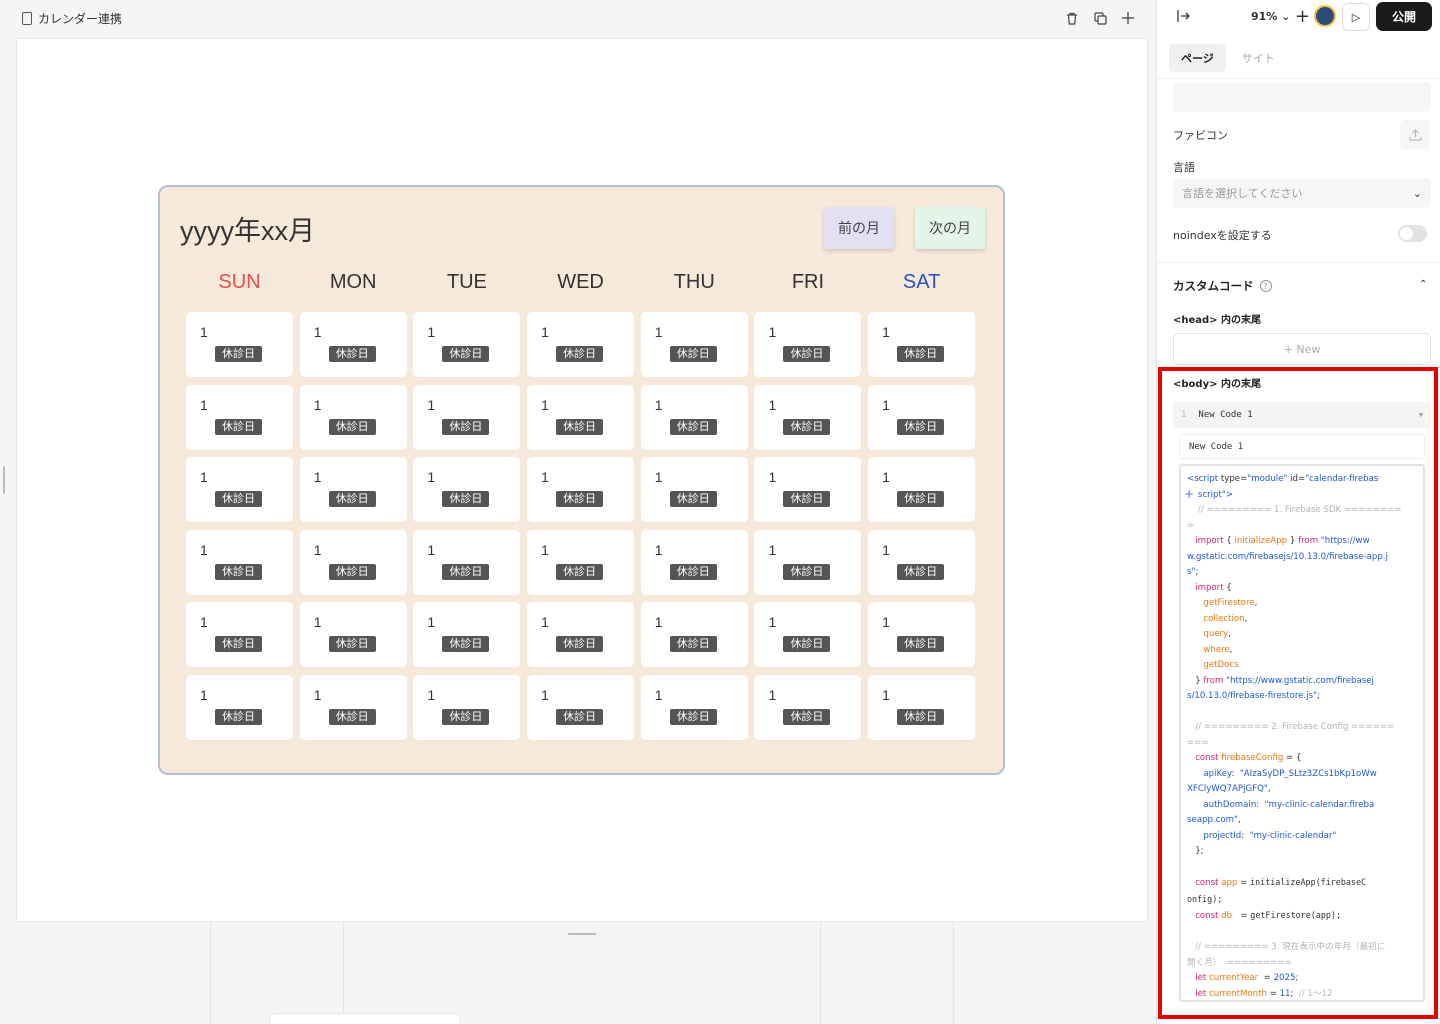 The height and width of the screenshot is (1024, 1440). Describe the element at coordinates (1264, 993) in the screenshot. I see `code-line: let currentMonth = 11; // 1〜12` at that location.